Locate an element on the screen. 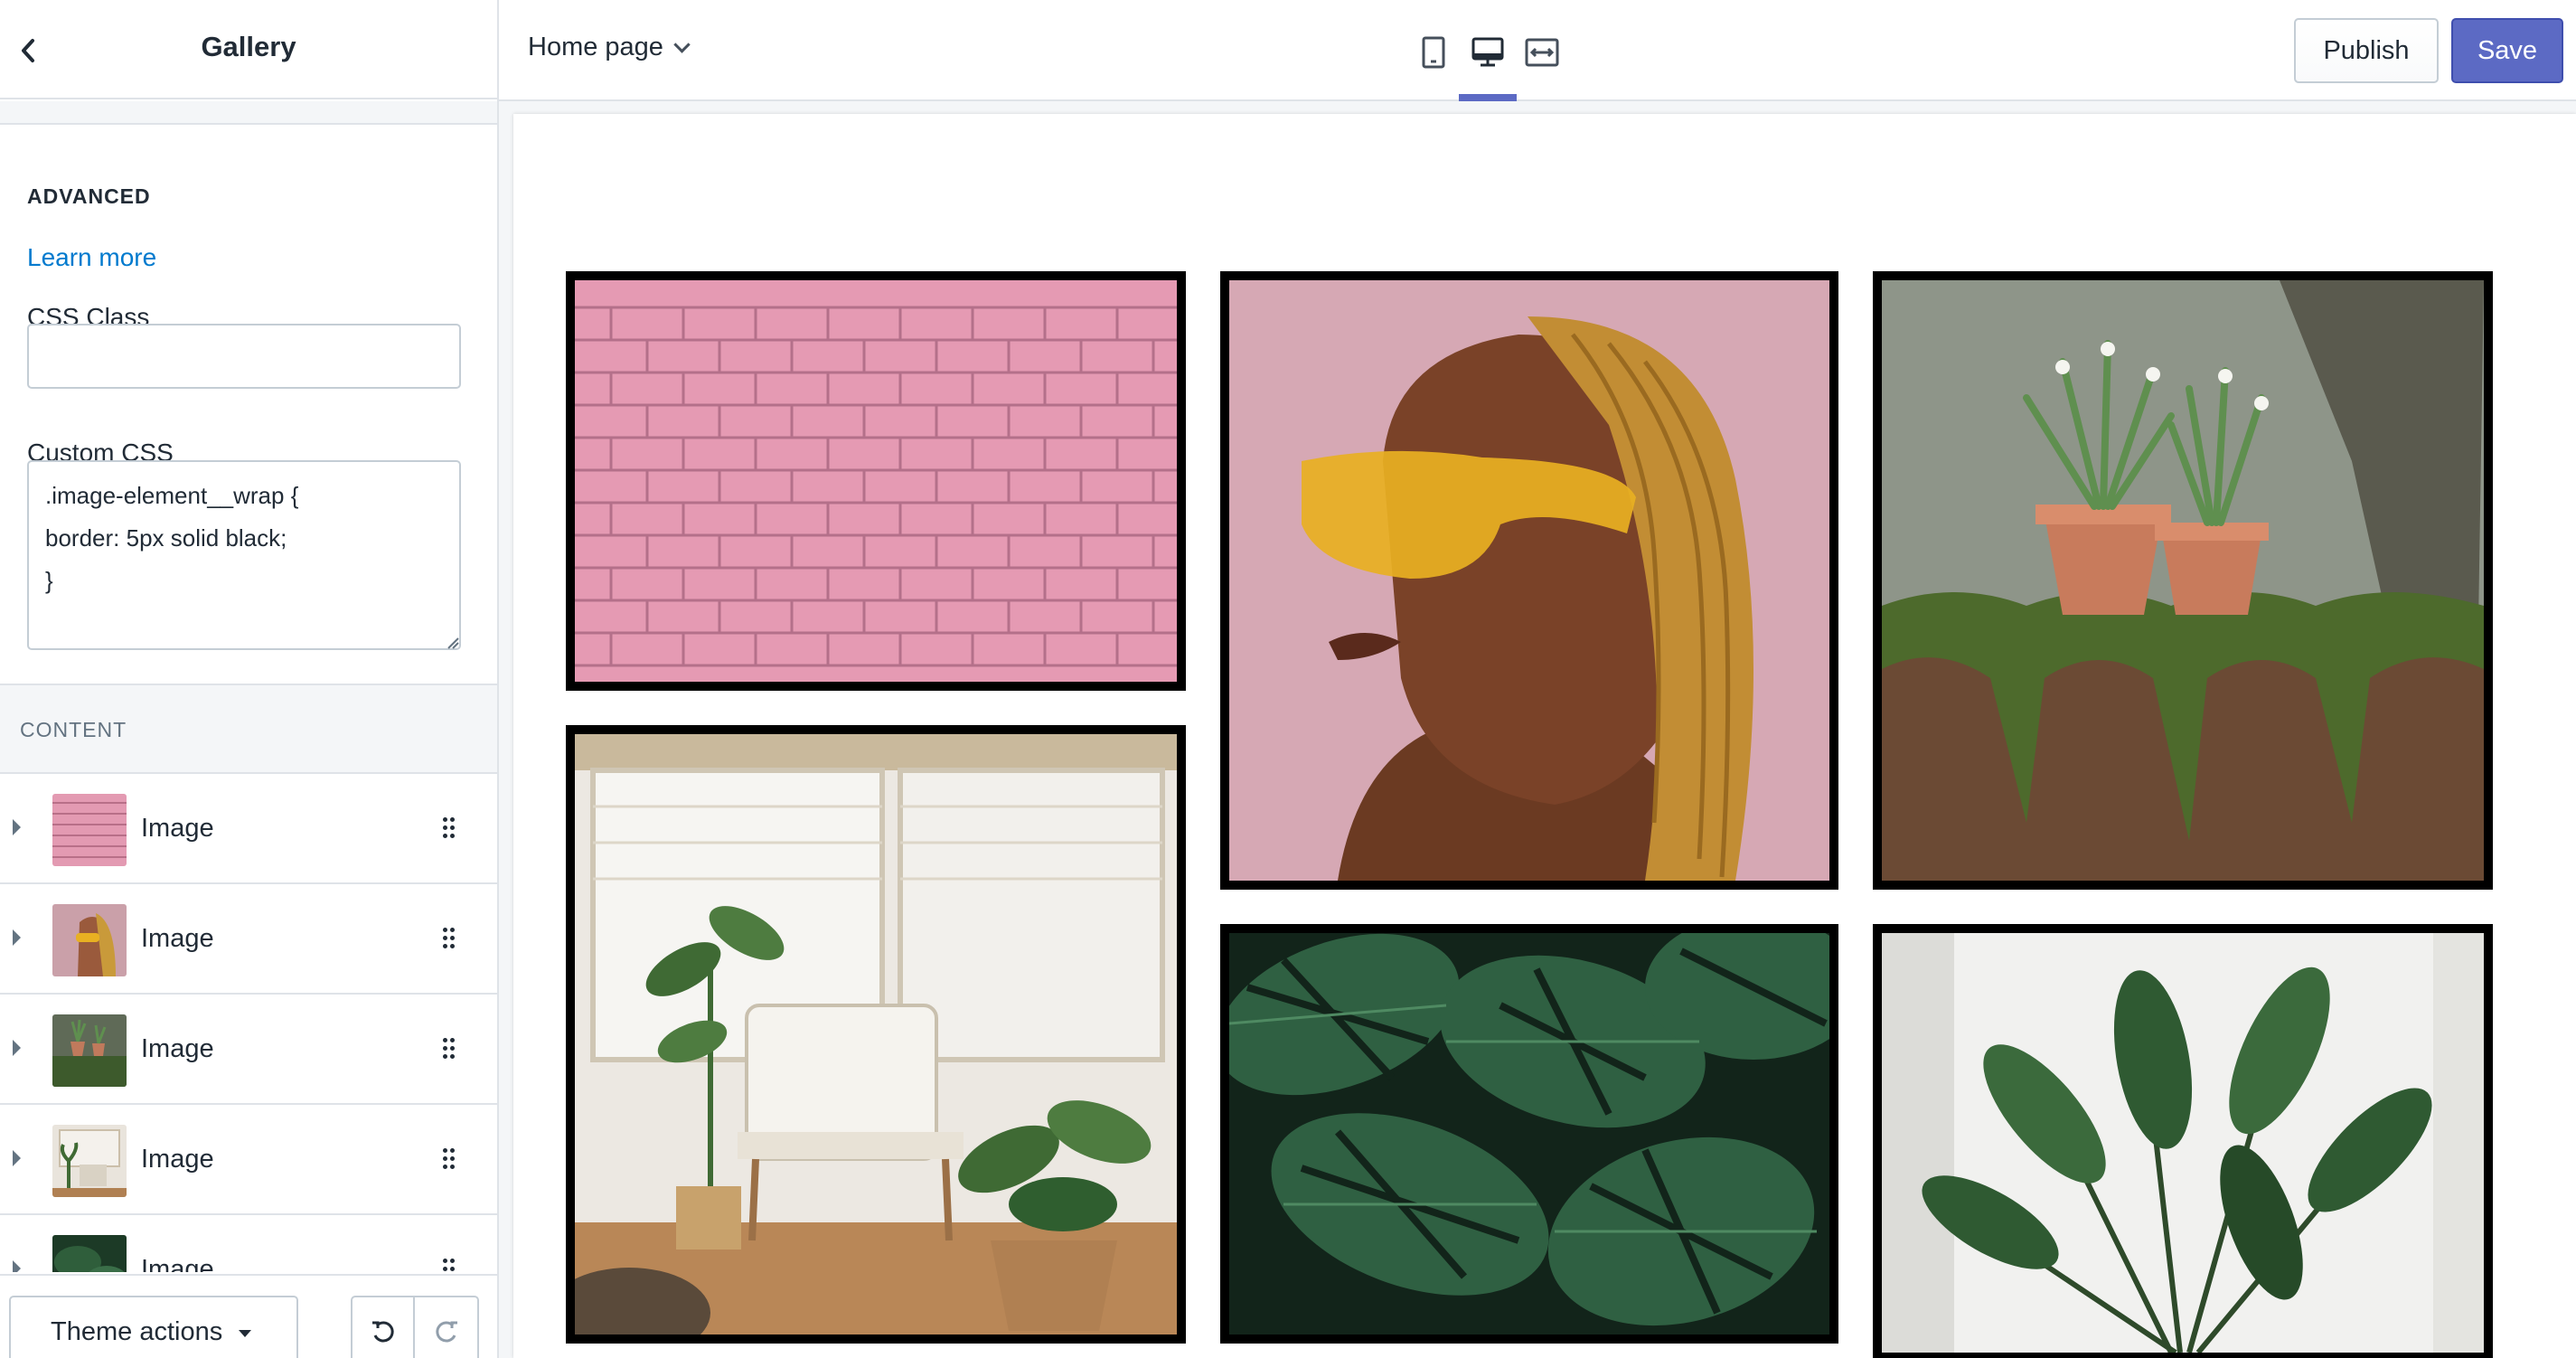 This screenshot has width=2576, height=1358. sidebar-footer: Theme actions is located at coordinates (248, 1316).